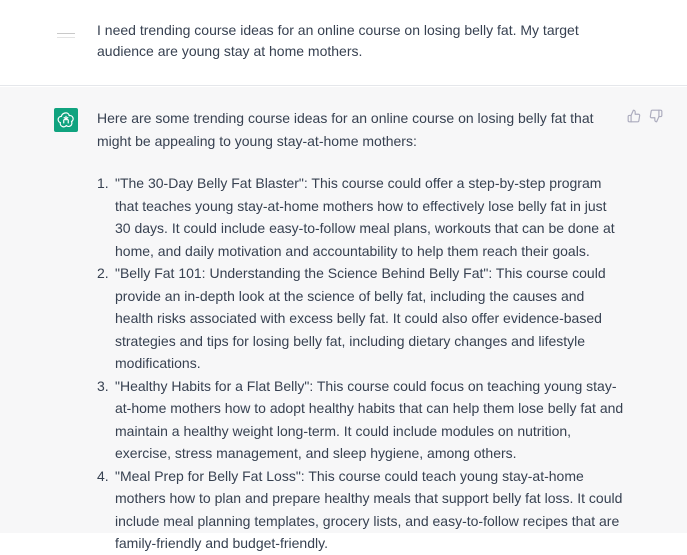  What do you see at coordinates (103, 385) in the screenshot?
I see `list-item-number: 3.` at bounding box center [103, 385].